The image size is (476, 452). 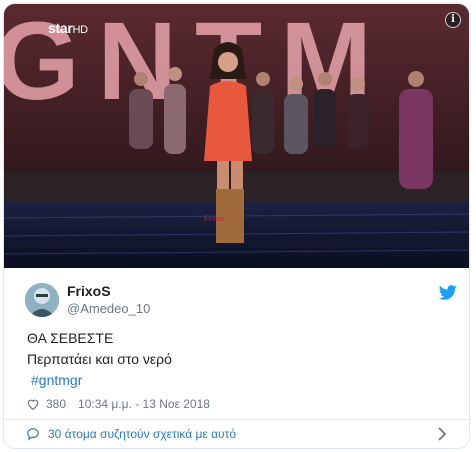 I want to click on avatar, so click(x=42, y=300).